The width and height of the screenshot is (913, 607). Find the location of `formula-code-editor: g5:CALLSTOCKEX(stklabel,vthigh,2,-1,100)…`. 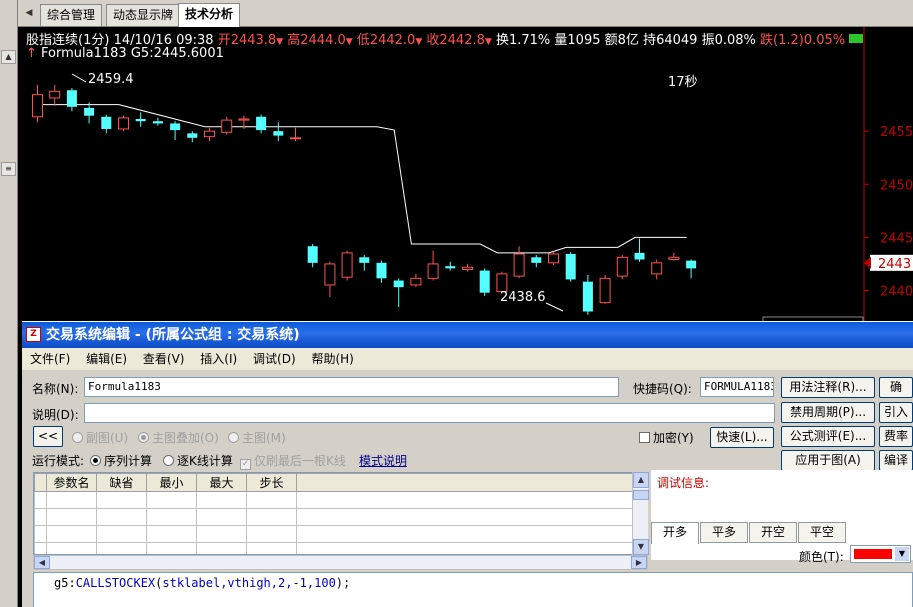

formula-code-editor: g5:CALLSTOCKEX(stklabel,vthigh,2,-1,100)… is located at coordinates (473, 589).